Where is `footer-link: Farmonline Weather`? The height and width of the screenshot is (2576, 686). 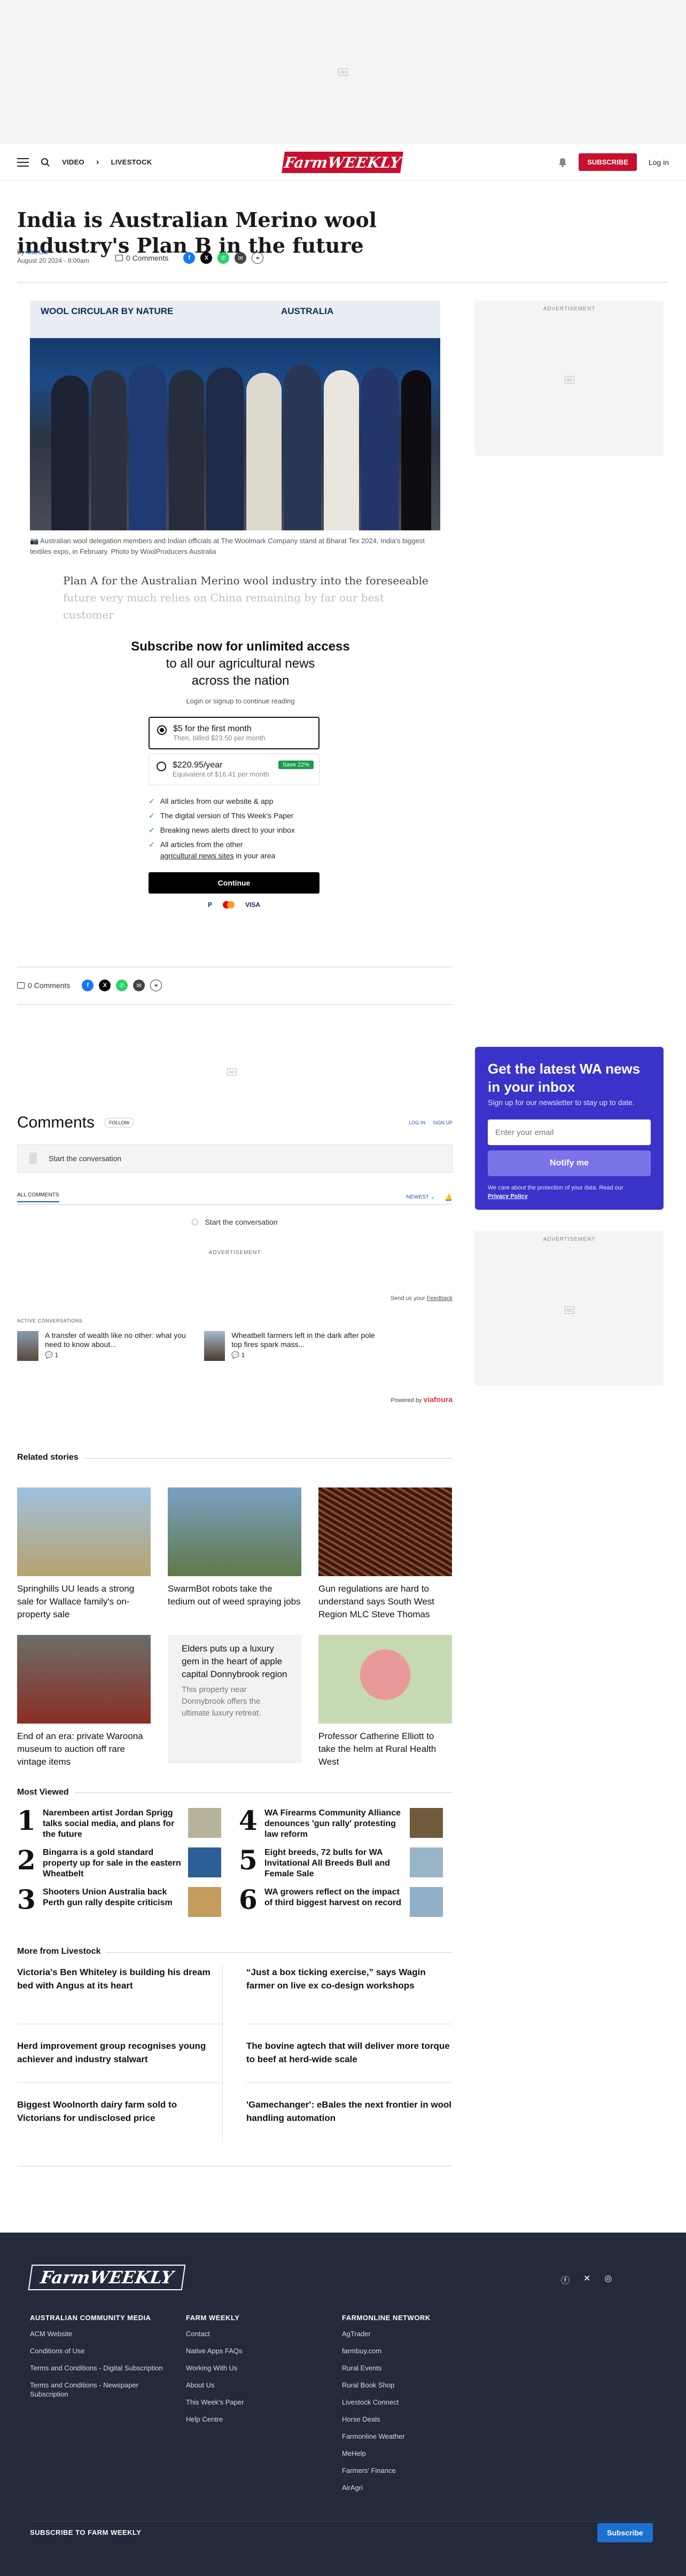 footer-link: Farmonline Weather is located at coordinates (411, 2436).